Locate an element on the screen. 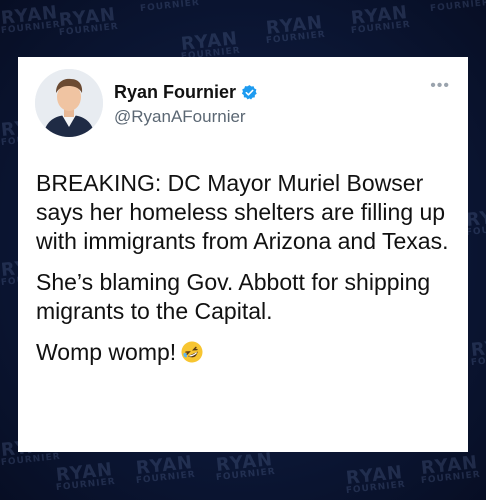 Image resolution: width=486 pixels, height=500 pixels. author-name-row: Ryan Fournier is located at coordinates (186, 92).